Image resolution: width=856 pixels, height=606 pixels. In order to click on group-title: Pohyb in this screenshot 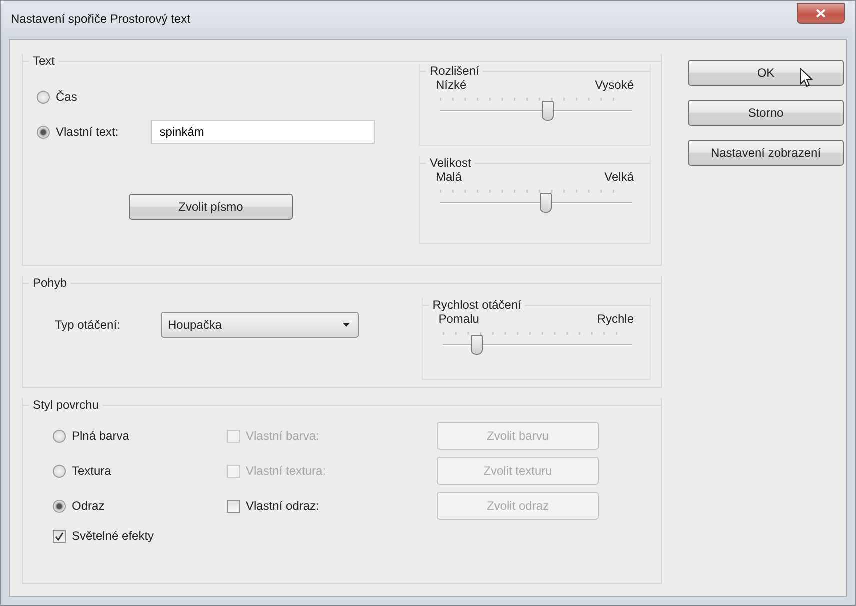, I will do `click(50, 283)`.